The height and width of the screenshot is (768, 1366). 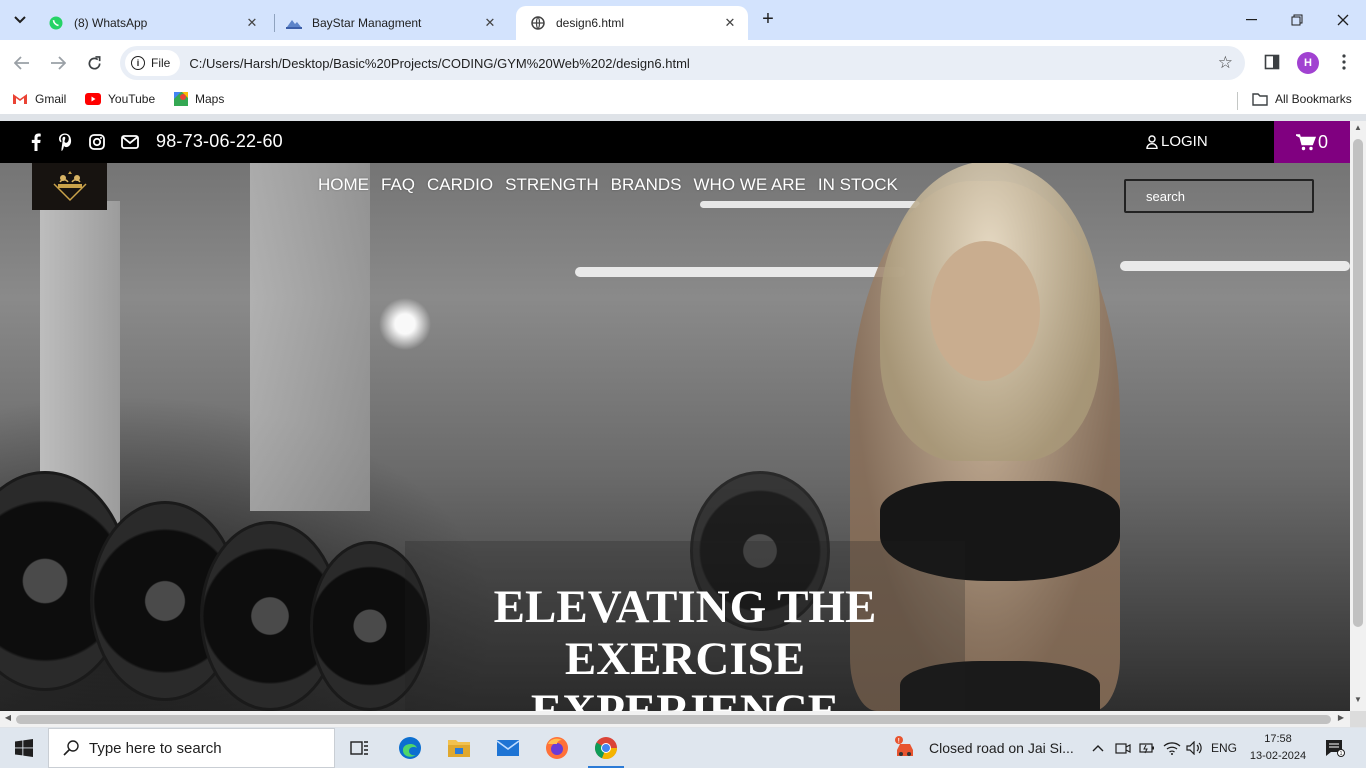 What do you see at coordinates (367, 23) in the screenshot?
I see `tab-title: BayStar Managment` at bounding box center [367, 23].